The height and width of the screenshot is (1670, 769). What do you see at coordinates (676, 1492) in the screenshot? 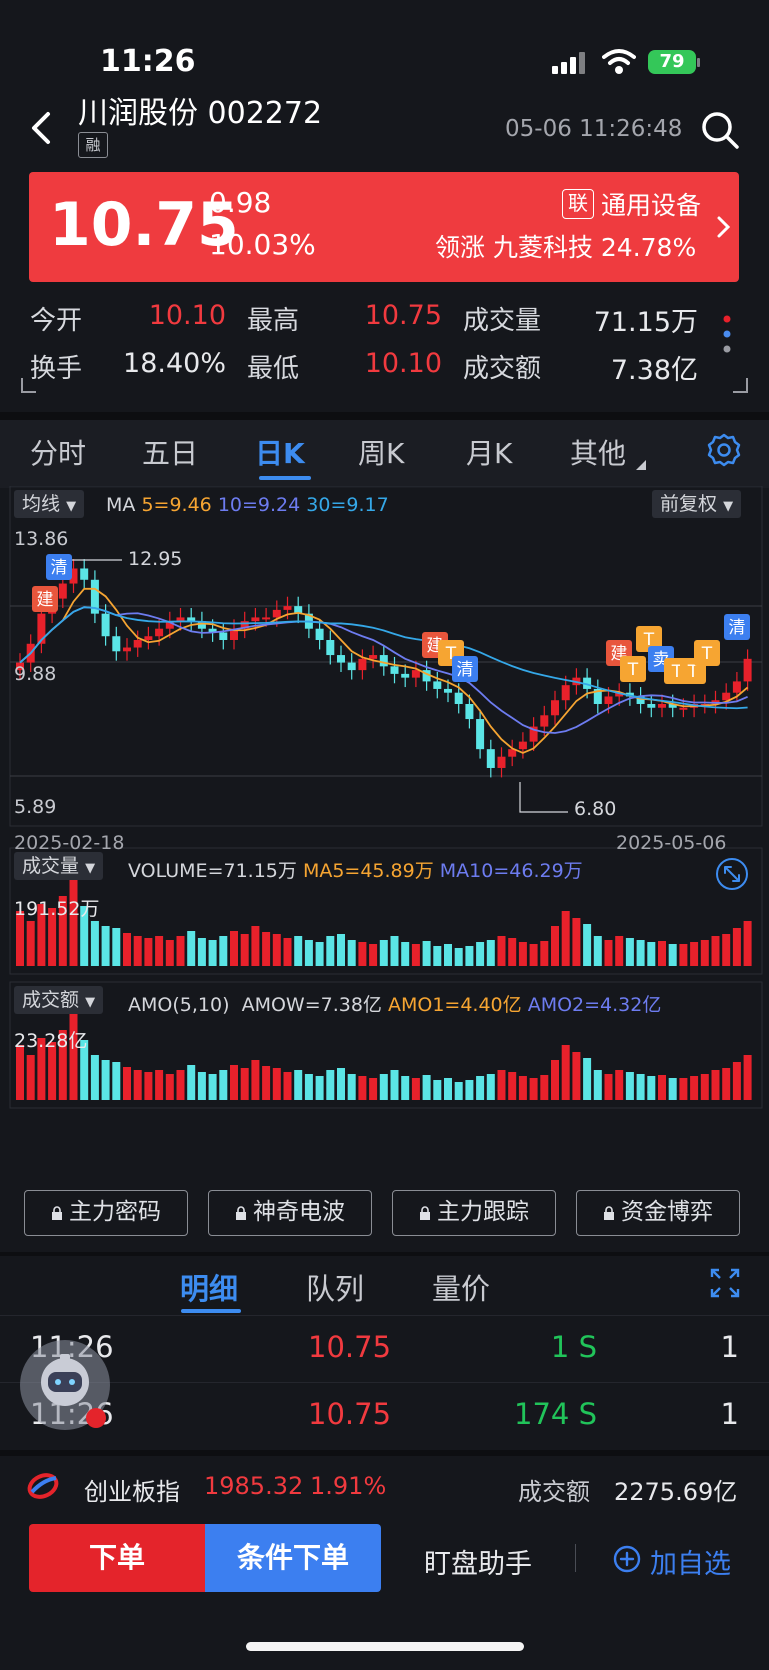
I see `index-amount: 2275.69亿` at bounding box center [676, 1492].